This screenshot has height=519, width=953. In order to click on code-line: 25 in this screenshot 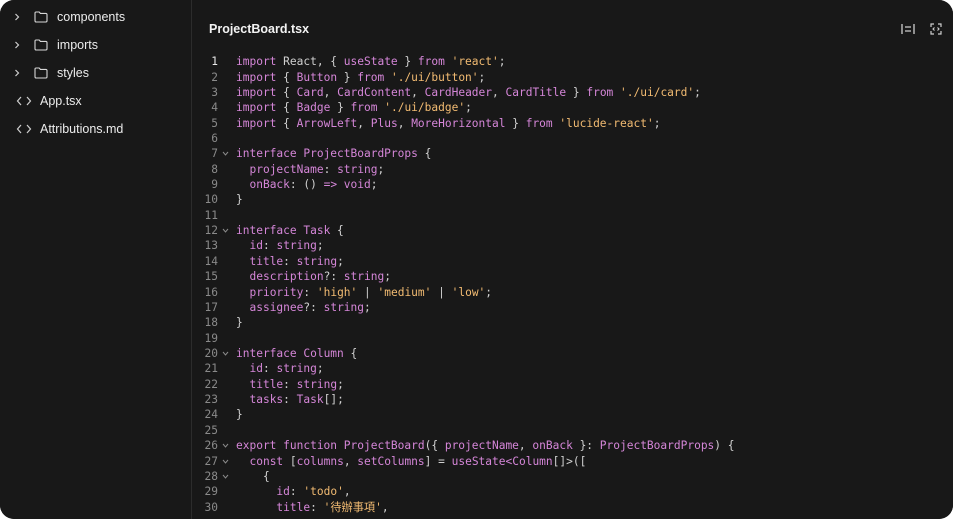, I will do `click(573, 430)`.